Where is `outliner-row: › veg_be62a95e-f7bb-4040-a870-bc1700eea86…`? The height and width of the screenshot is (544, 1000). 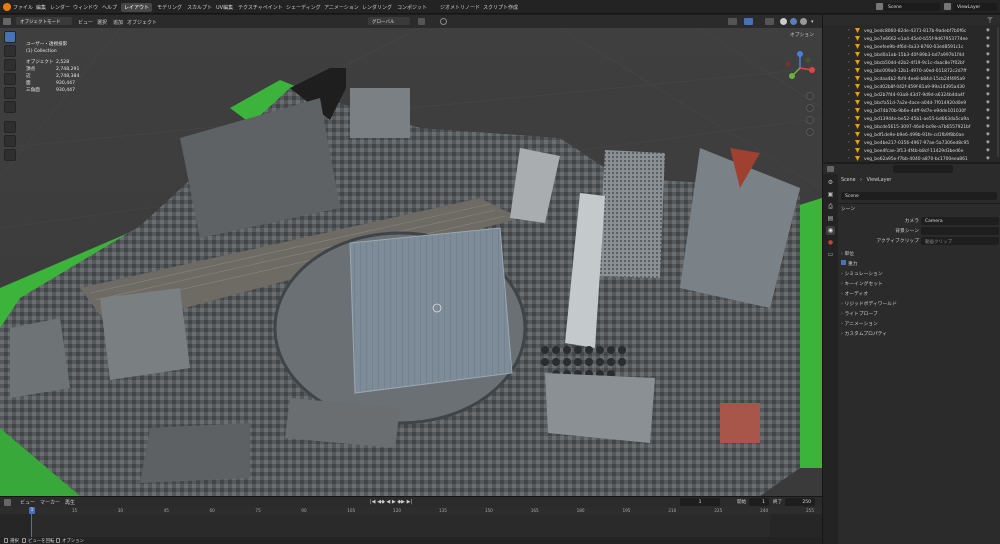
outliner-row: › veg_be62a95e-f7bb-4040-a870-bc1700eea86… is located at coordinates (911, 159).